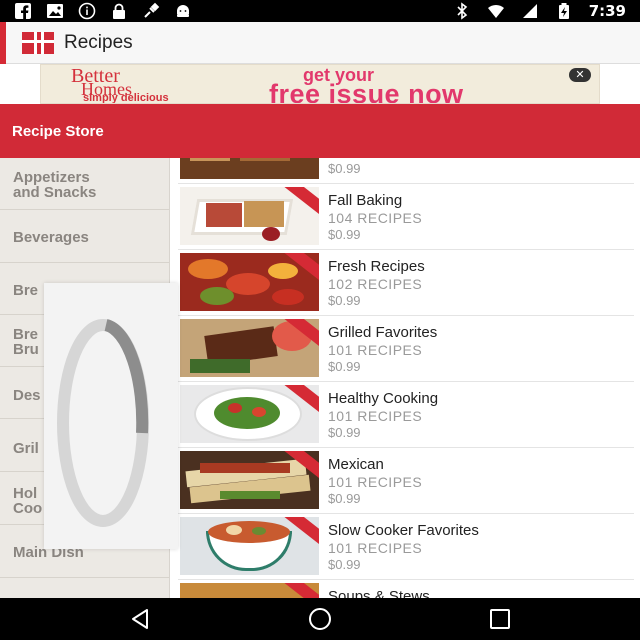 The width and height of the screenshot is (640, 640). What do you see at coordinates (320, 131) in the screenshot?
I see `store-header: Recipe Store` at bounding box center [320, 131].